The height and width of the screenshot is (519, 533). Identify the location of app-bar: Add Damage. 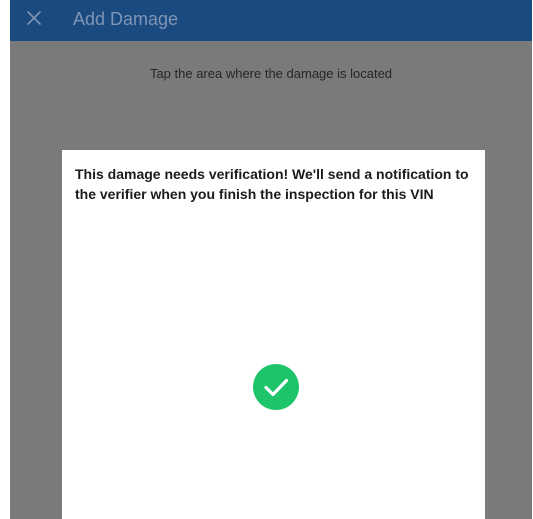
(271, 20).